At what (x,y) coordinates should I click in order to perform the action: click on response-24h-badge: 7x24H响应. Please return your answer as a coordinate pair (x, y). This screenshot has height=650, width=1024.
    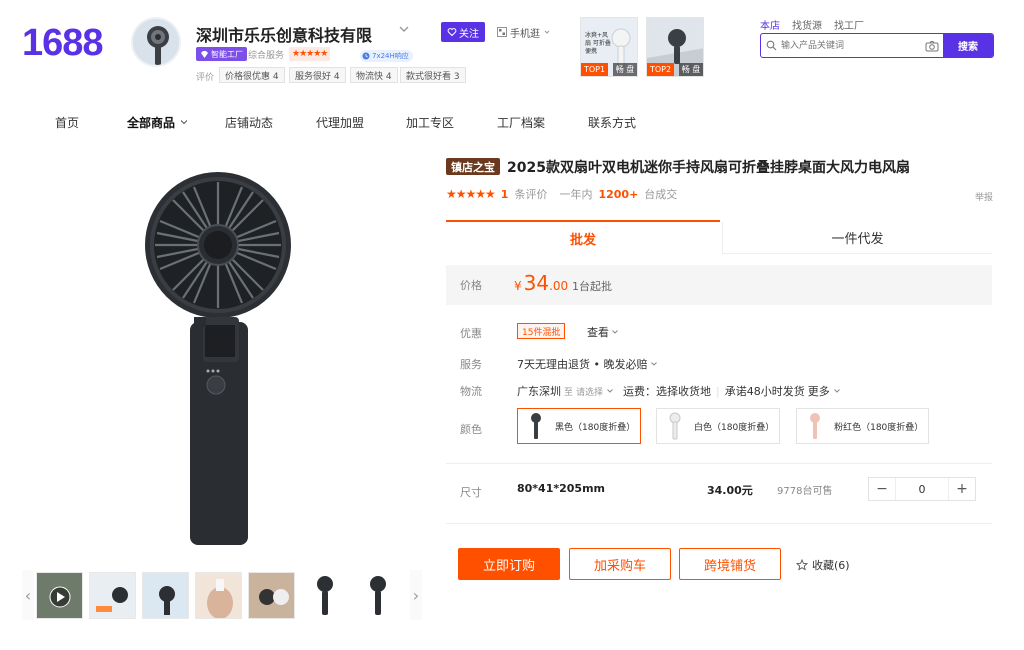
    Looking at the image, I should click on (386, 56).